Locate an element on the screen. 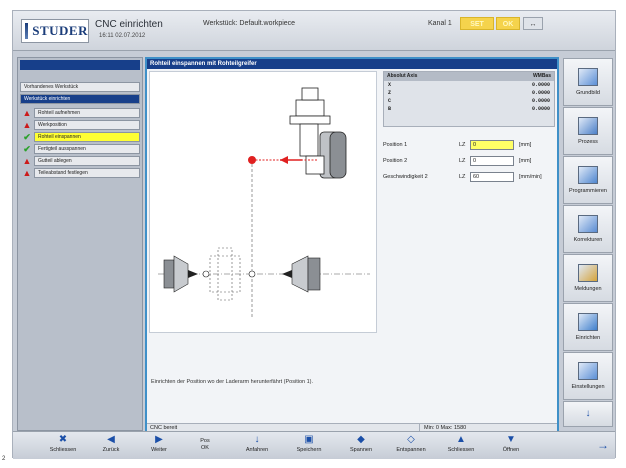  workpiece-holder is located at coordinates (315, 165).